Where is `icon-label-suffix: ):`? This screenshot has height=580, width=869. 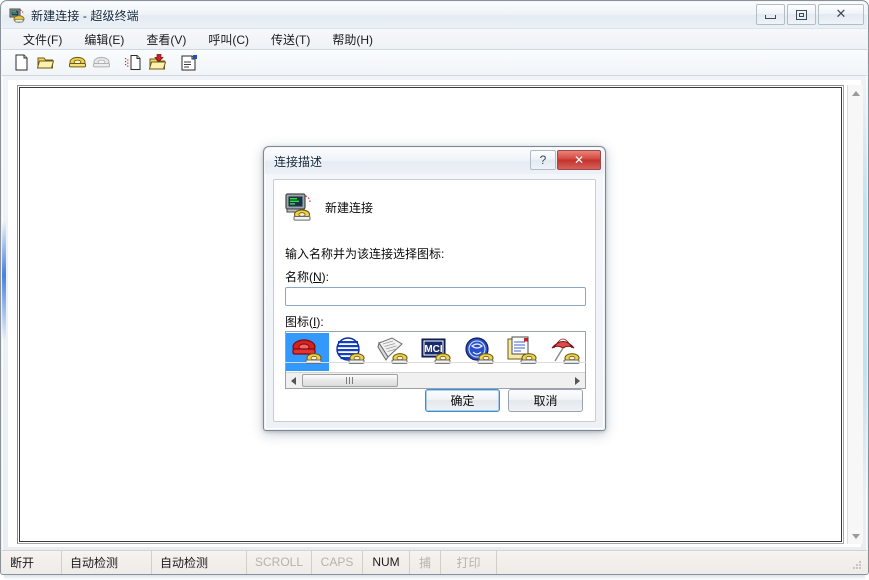 icon-label-suffix: ): is located at coordinates (320, 322).